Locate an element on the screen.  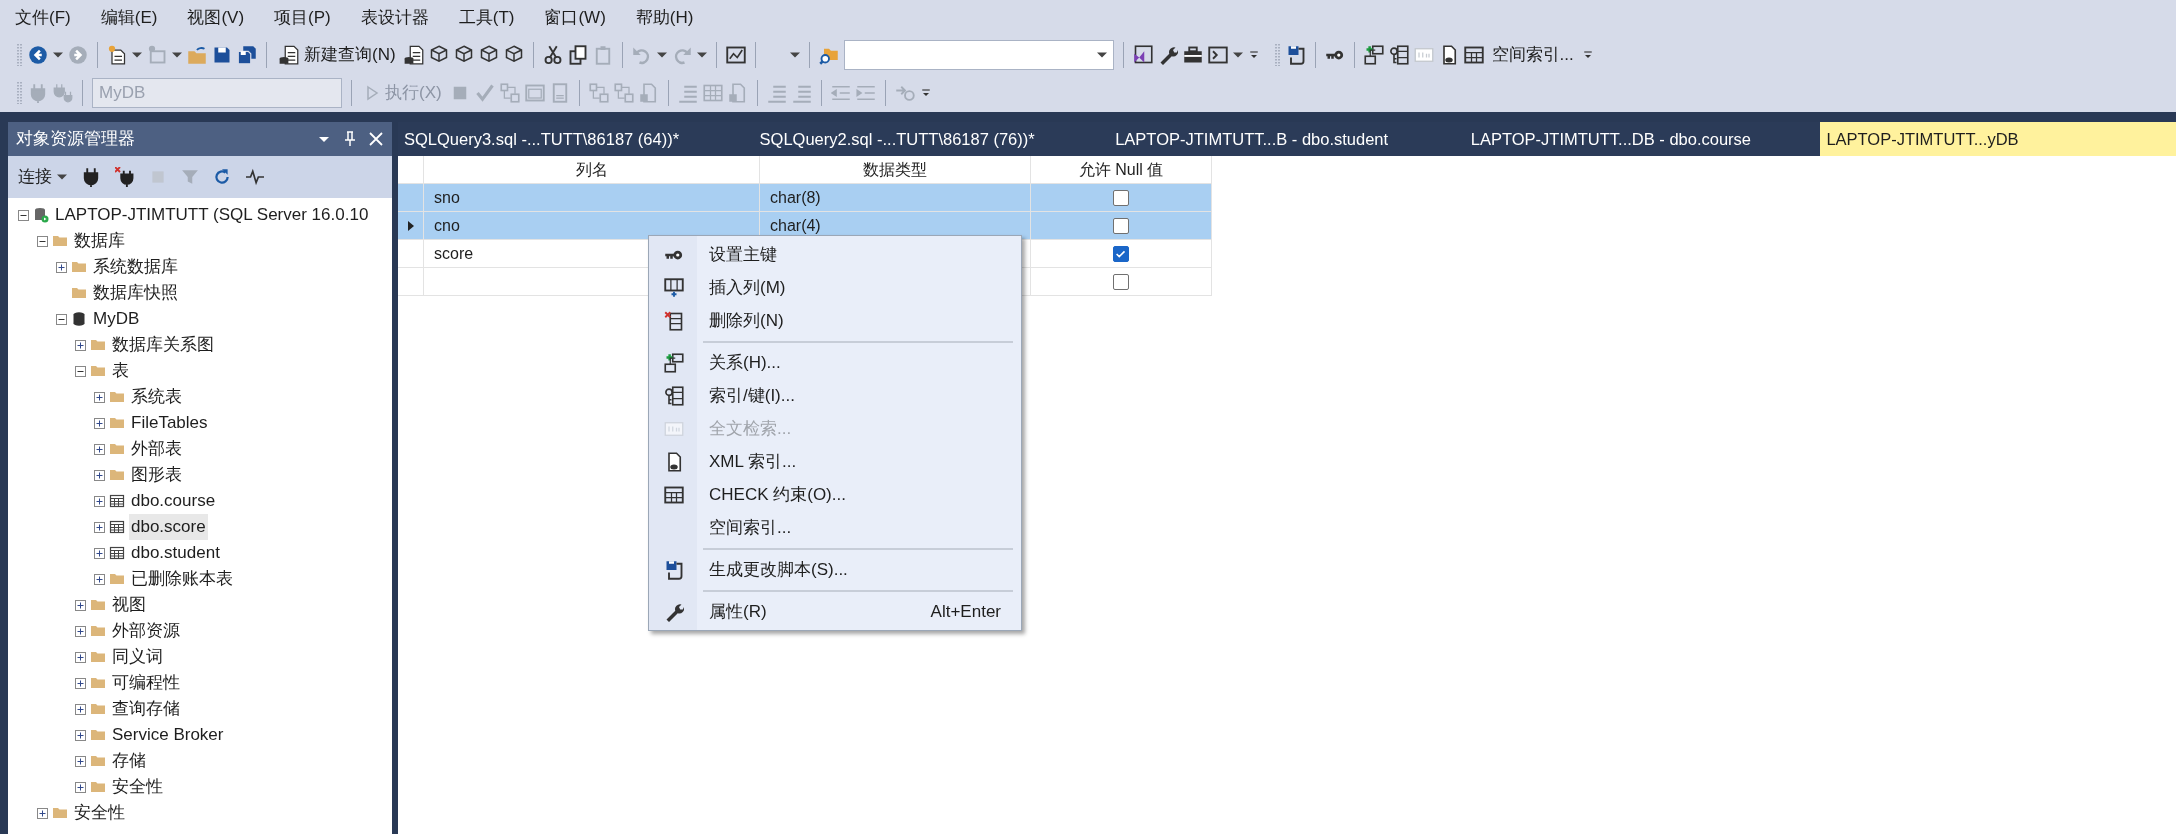
tree-item: 存储 is located at coordinates (129, 761).